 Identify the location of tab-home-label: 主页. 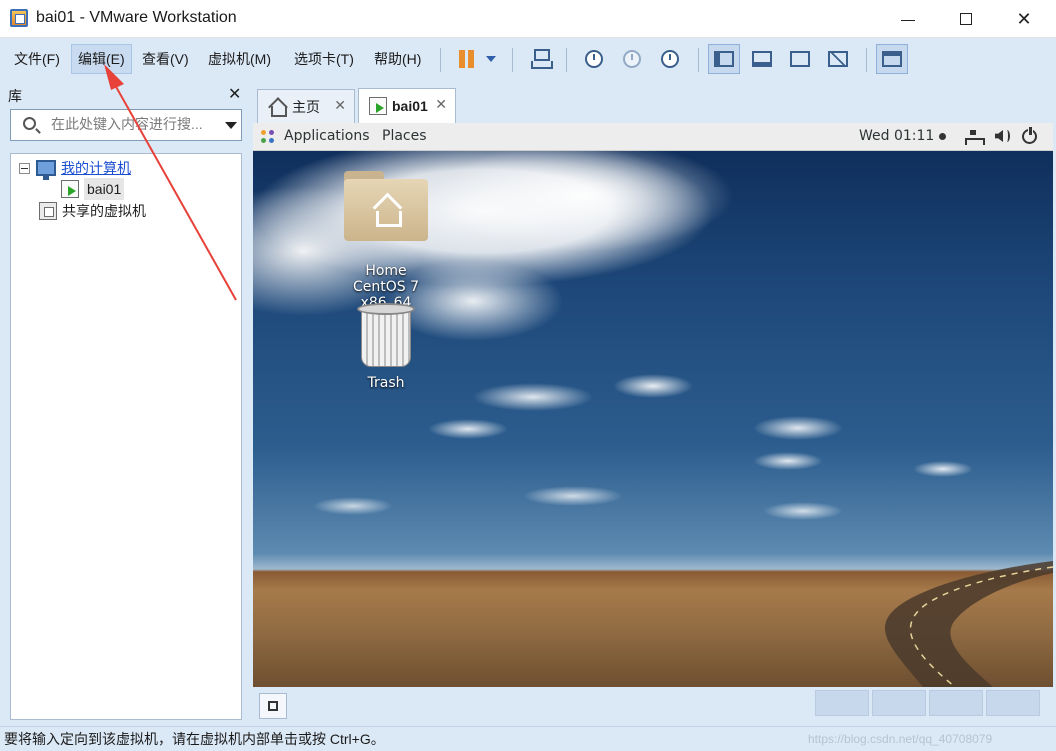
(306, 106).